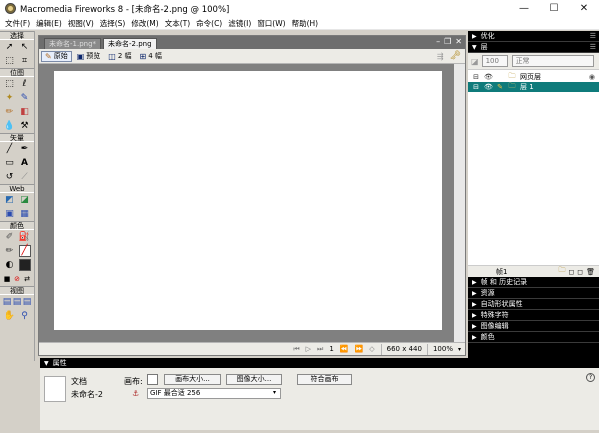 The width and height of the screenshot is (599, 433). What do you see at coordinates (130, 43) in the screenshot?
I see `tab-untitled-2: 未命名-2.png` at bounding box center [130, 43].